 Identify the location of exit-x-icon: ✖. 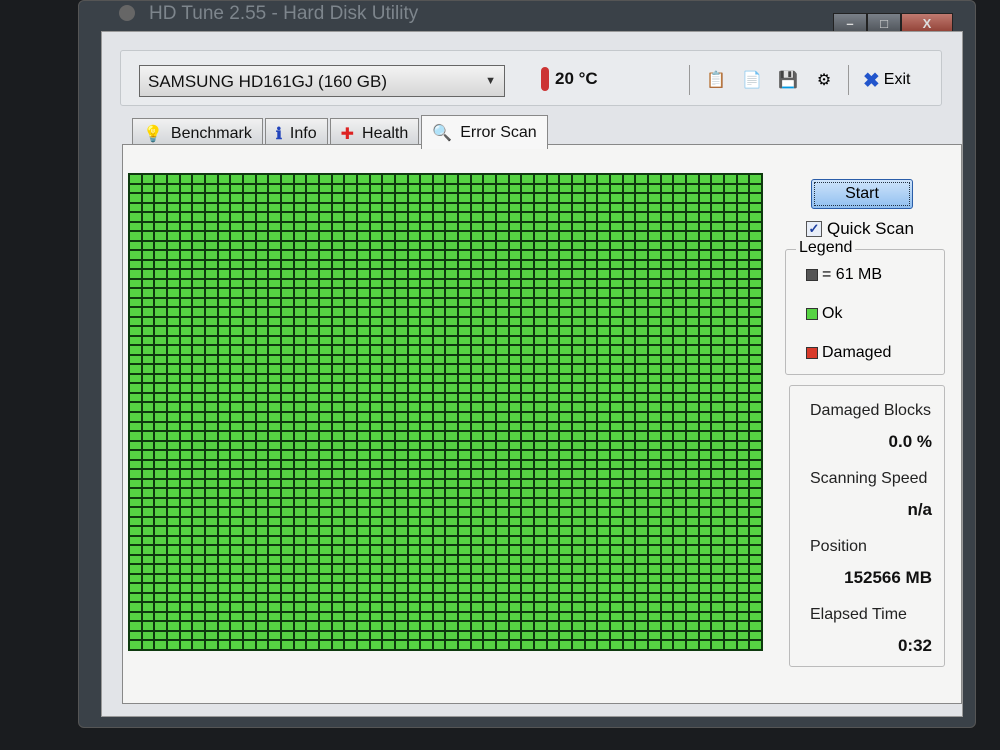
(871, 80).